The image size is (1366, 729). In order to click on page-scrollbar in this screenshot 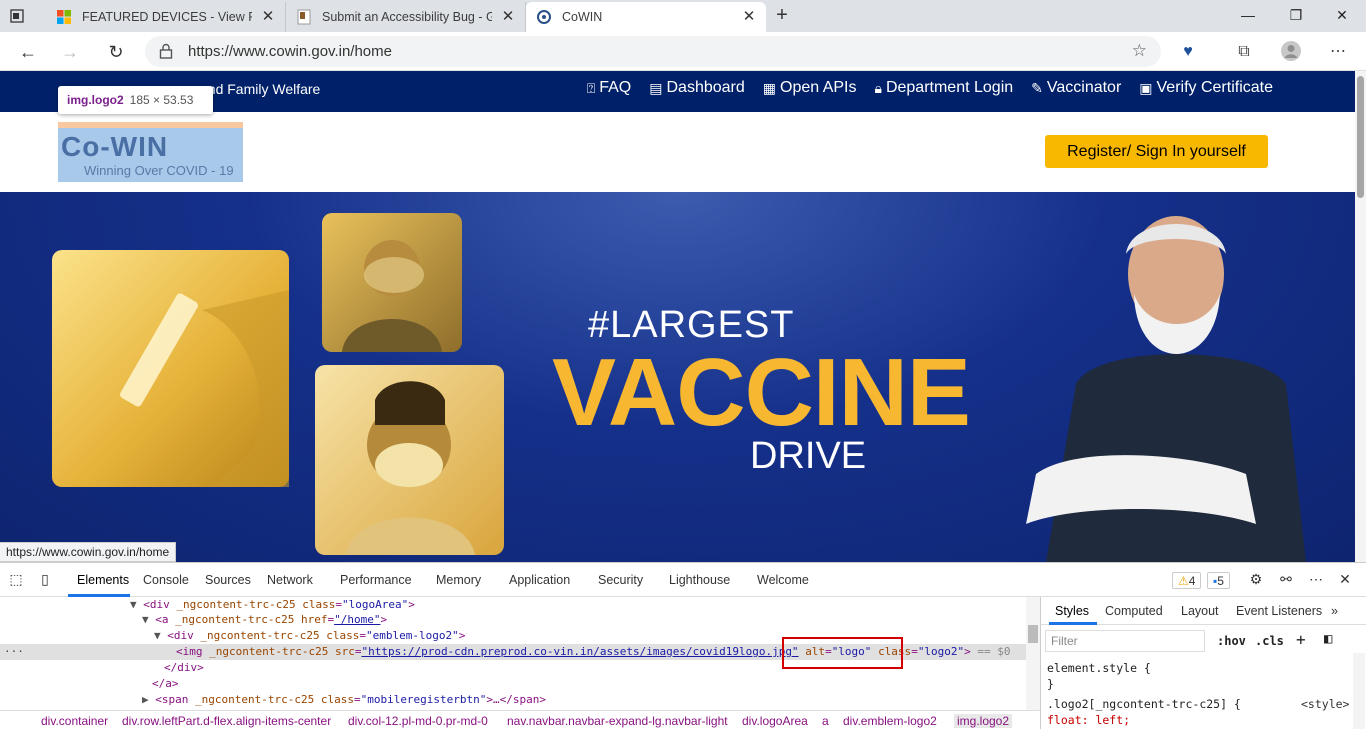, I will do `click(1360, 316)`.